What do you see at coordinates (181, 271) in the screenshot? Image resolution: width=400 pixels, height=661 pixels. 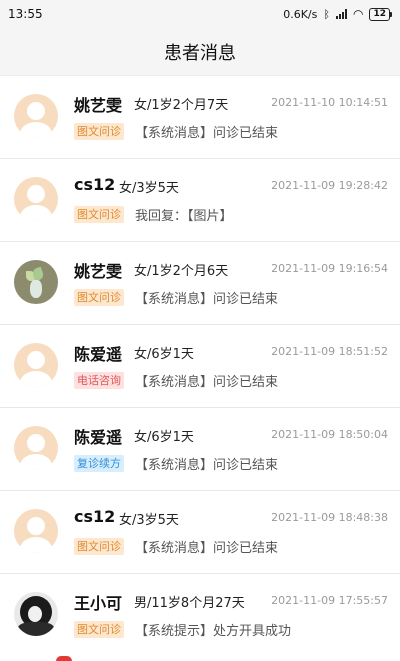 I see `patient-info: 女/1岁2个月6天` at bounding box center [181, 271].